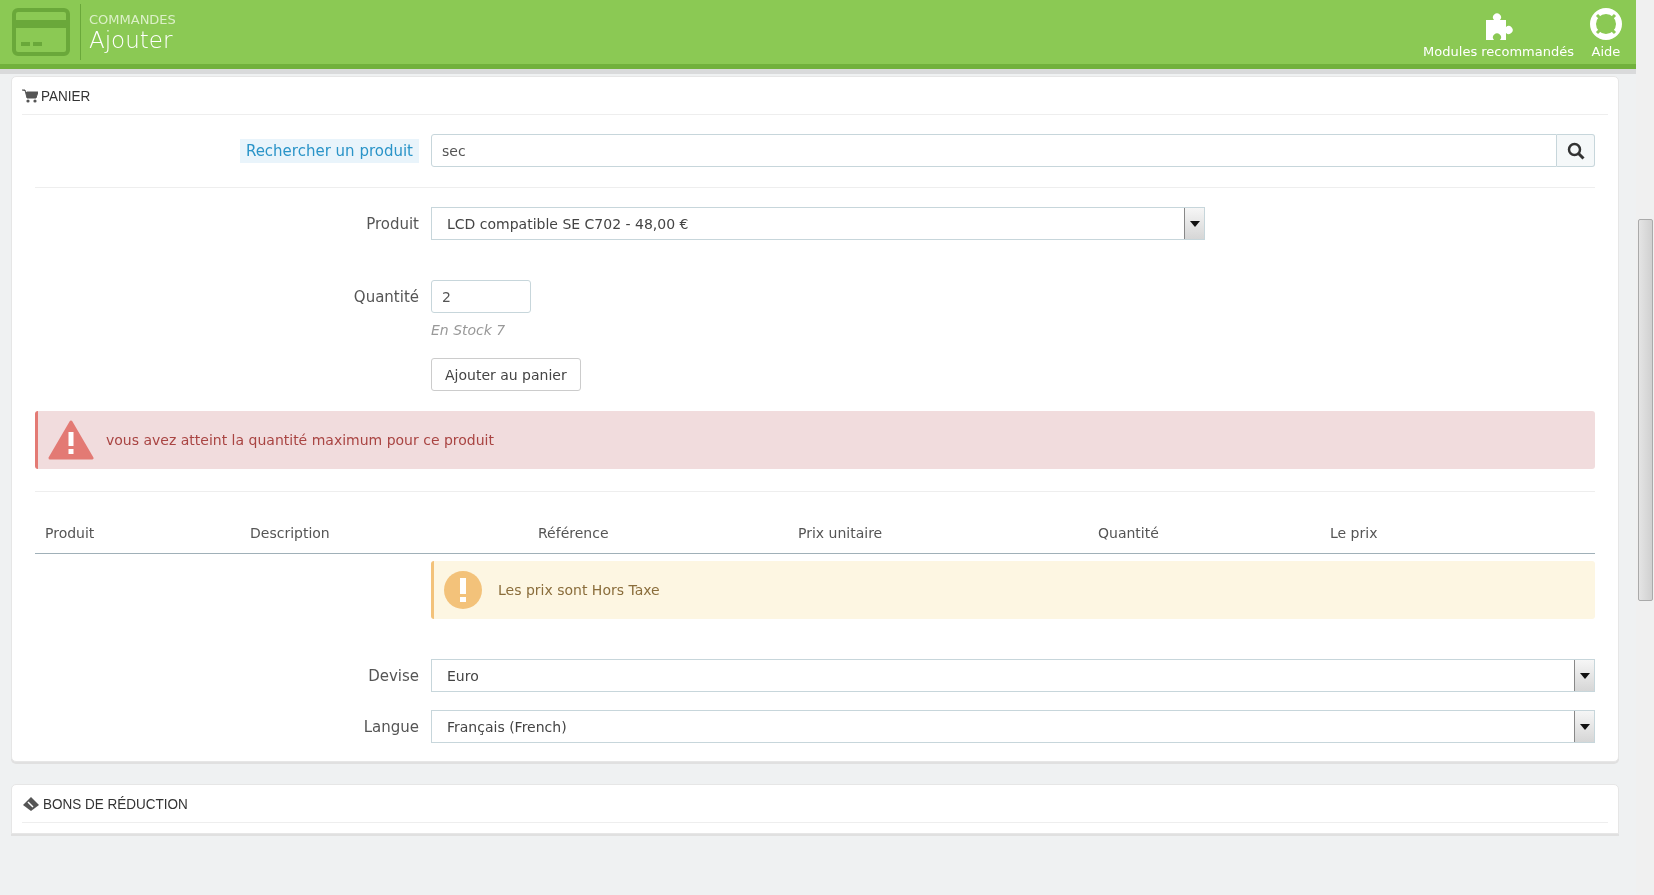 Image resolution: width=1654 pixels, height=895 pixels. I want to click on panel-title: PANIER, so click(66, 95).